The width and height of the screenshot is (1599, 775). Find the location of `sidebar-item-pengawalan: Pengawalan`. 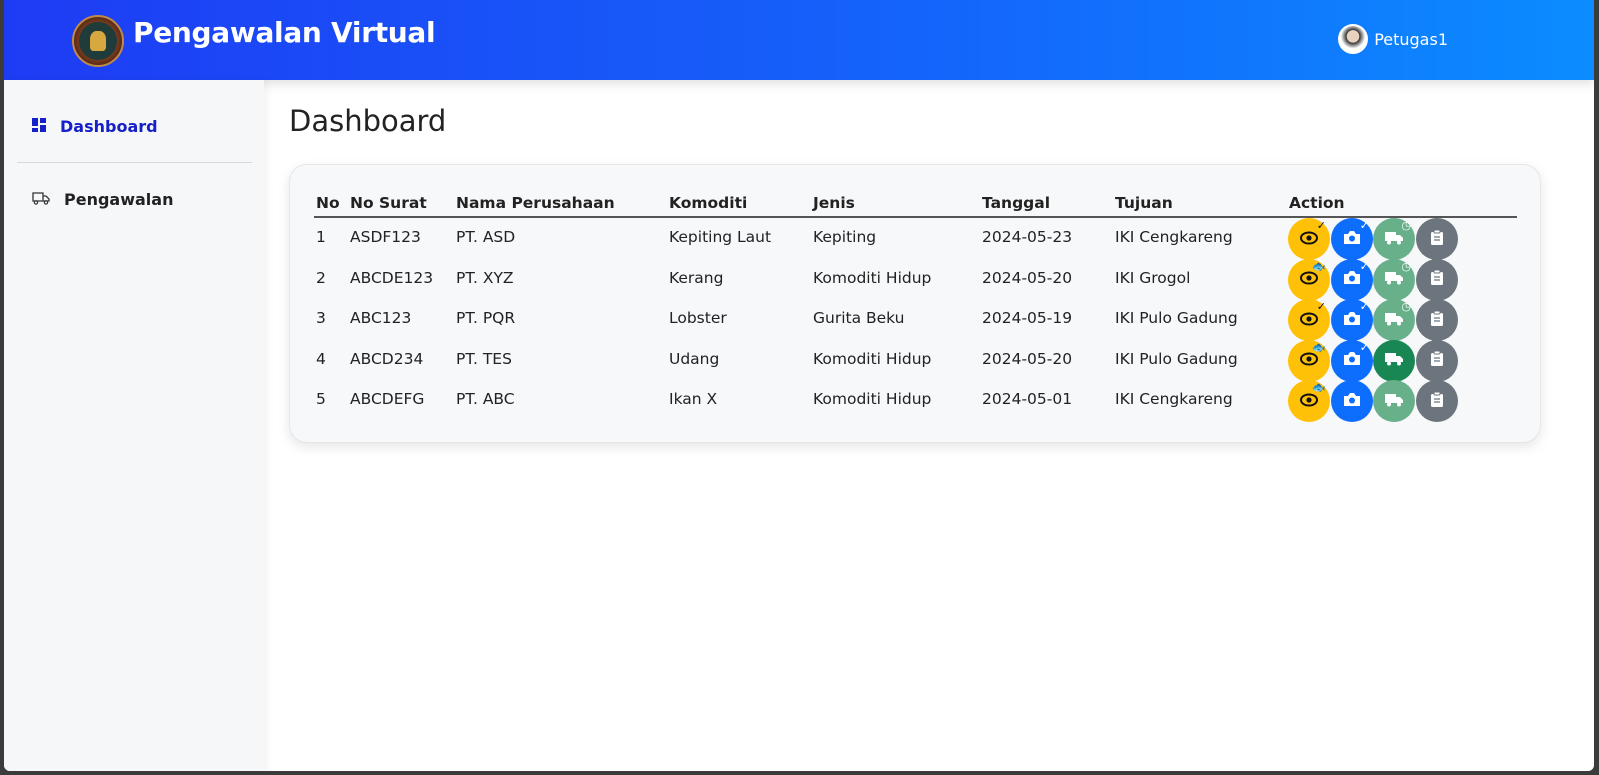

sidebar-item-pengawalan: Pengawalan is located at coordinates (102, 199).